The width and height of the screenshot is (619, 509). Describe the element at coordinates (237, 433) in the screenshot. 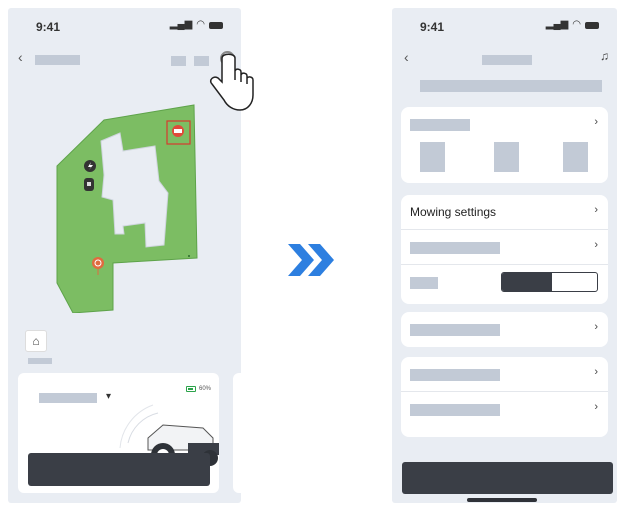

I see `next-card-peek` at that location.